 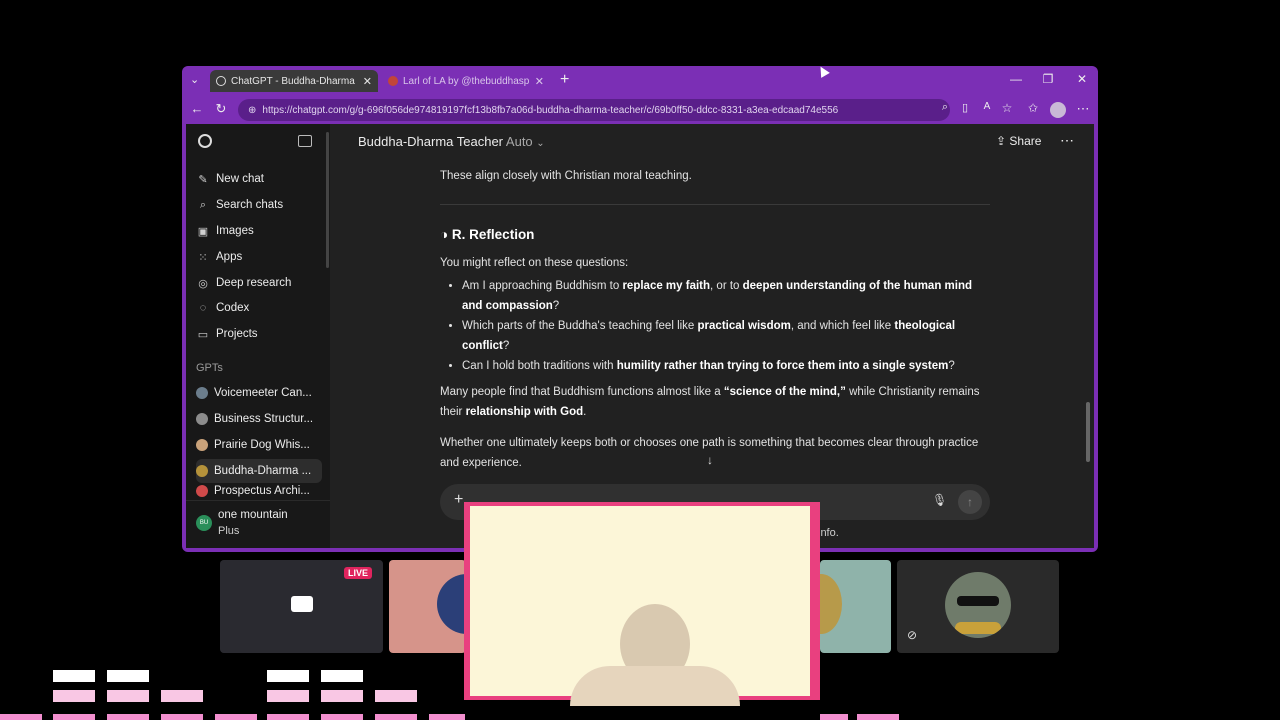 I want to click on sidebar-item-new-chat: ✎ New chat, so click(x=259, y=179).